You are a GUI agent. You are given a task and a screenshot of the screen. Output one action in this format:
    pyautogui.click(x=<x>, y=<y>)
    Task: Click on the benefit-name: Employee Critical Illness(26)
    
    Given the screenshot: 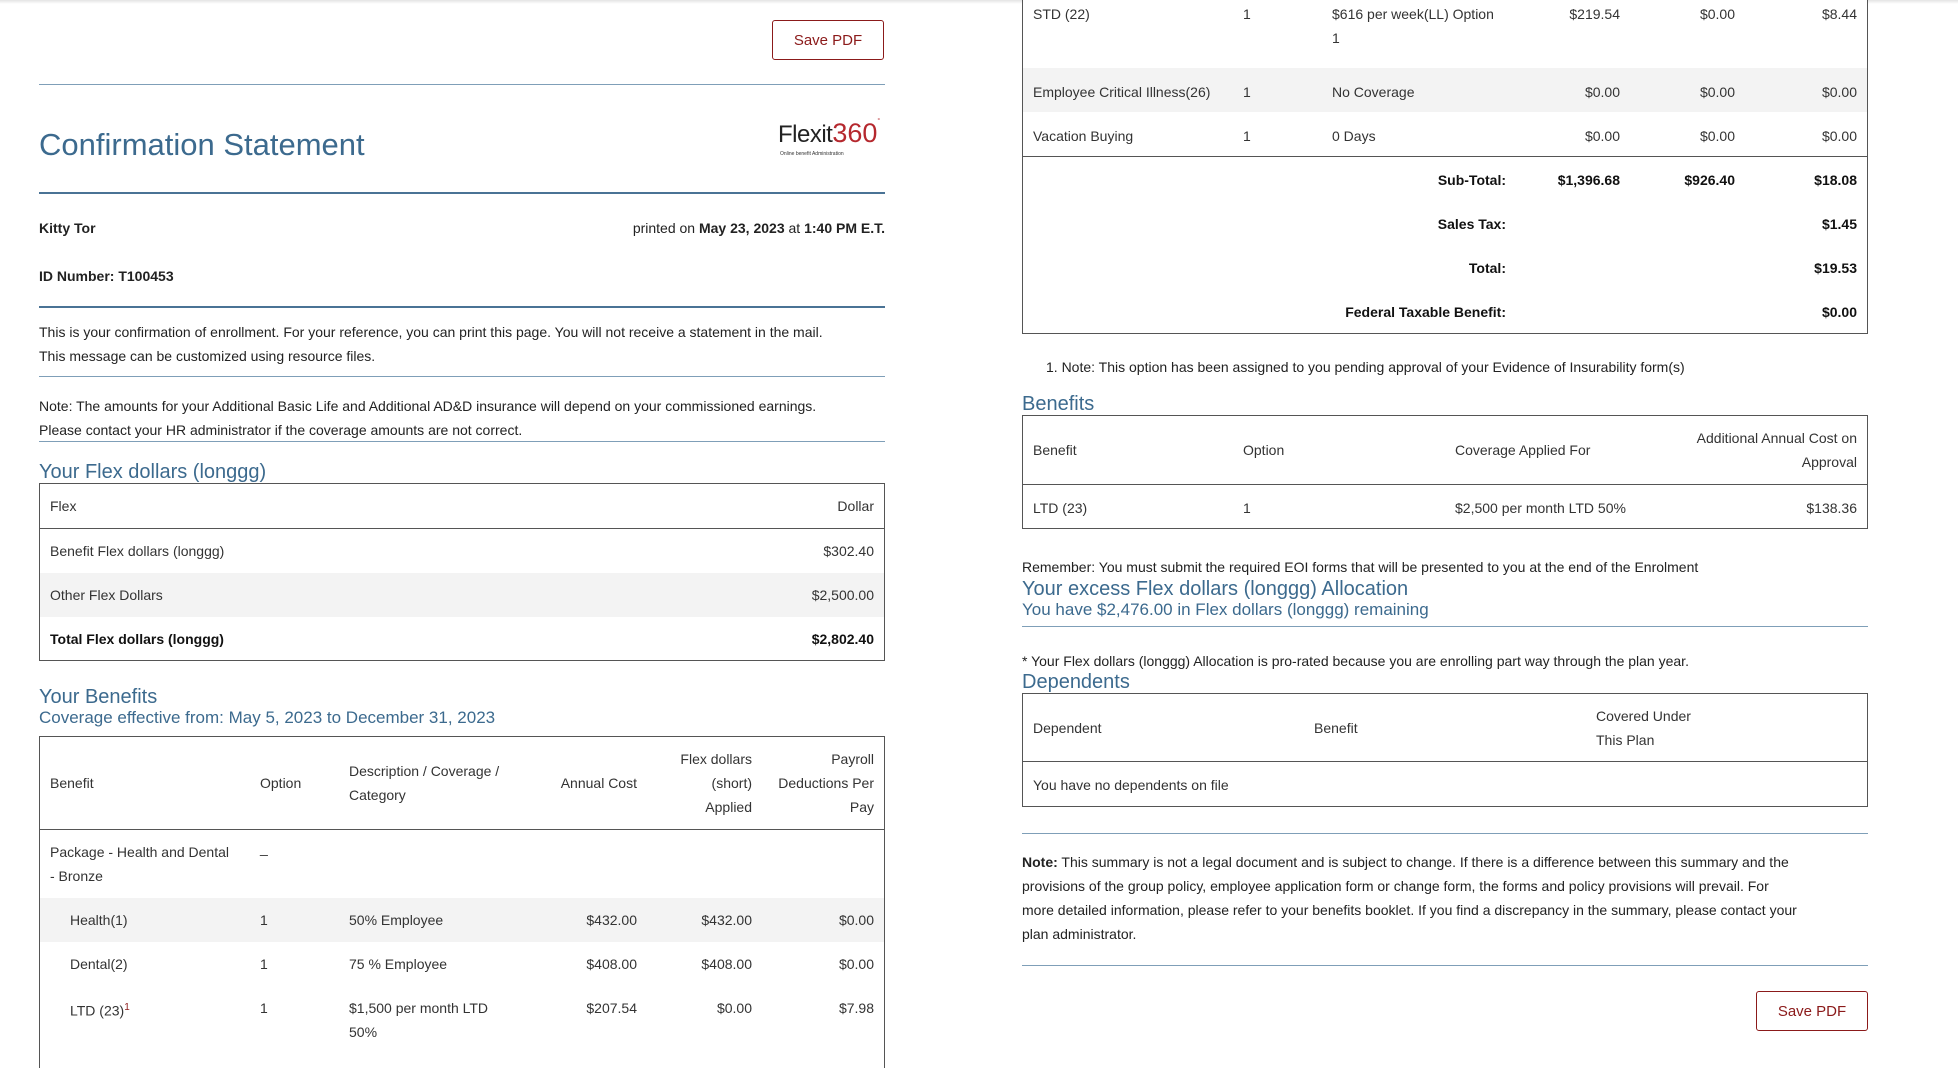 What is the action you would take?
    pyautogui.click(x=1122, y=92)
    